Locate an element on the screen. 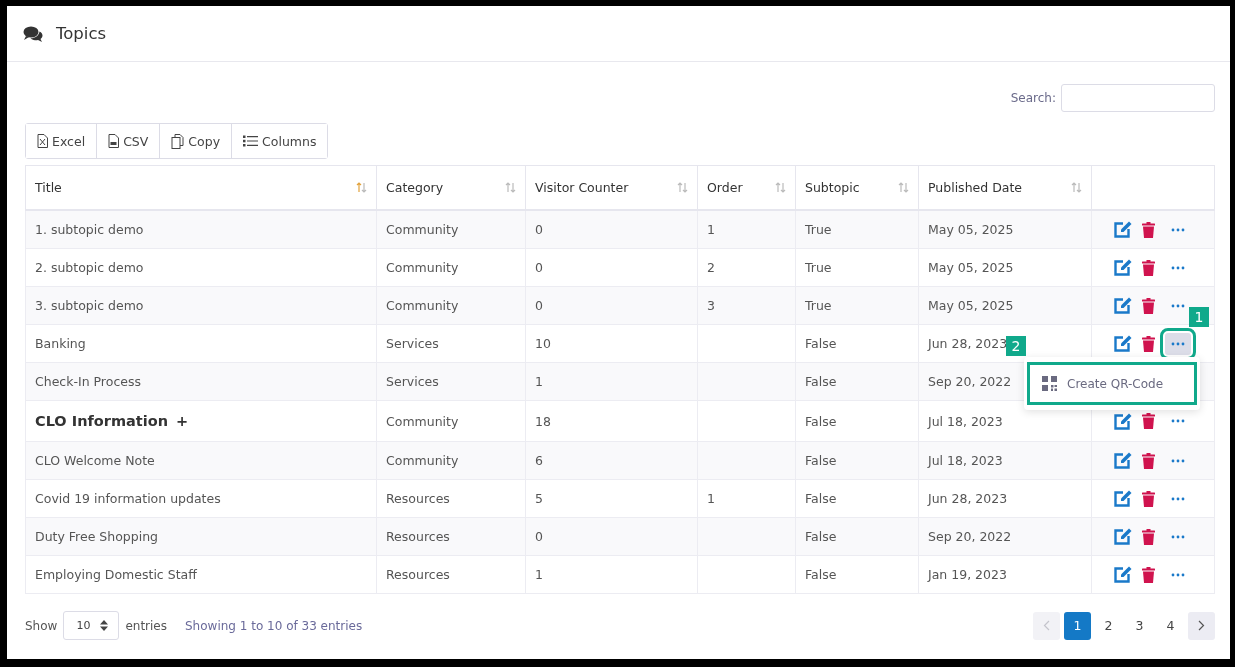 The height and width of the screenshot is (667, 1235). title-text: Duty Free Shopping is located at coordinates (97, 536).